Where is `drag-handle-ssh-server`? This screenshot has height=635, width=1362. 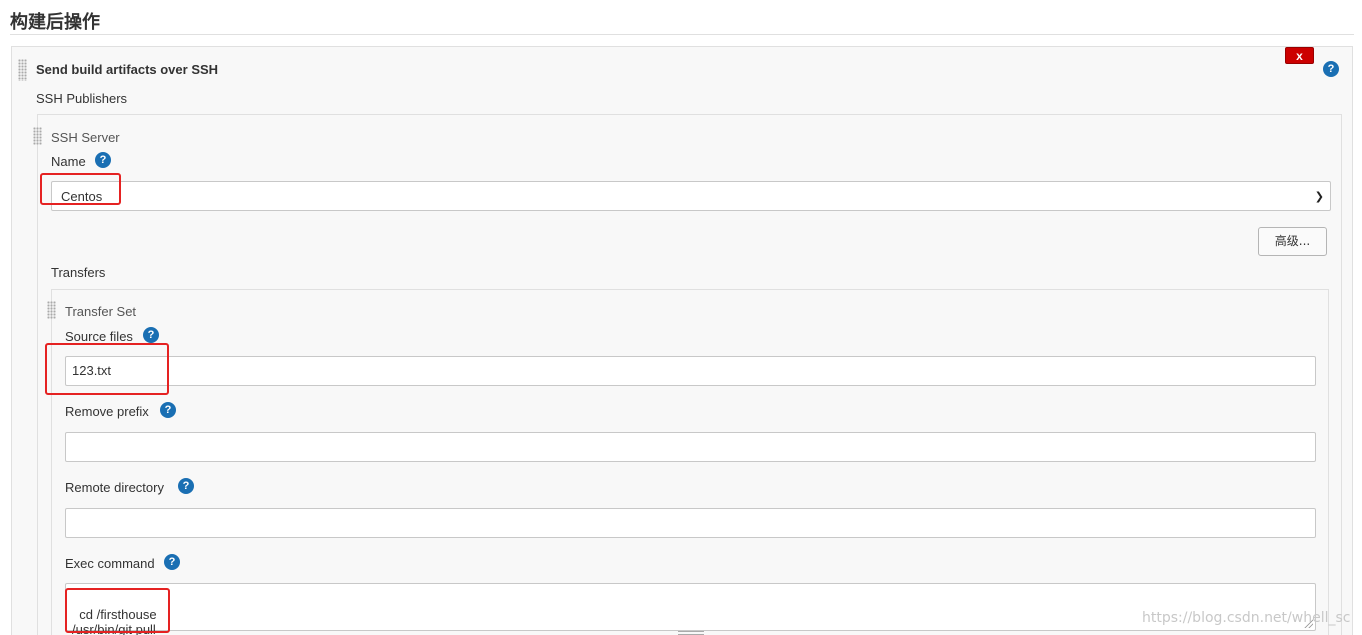 drag-handle-ssh-server is located at coordinates (37, 136).